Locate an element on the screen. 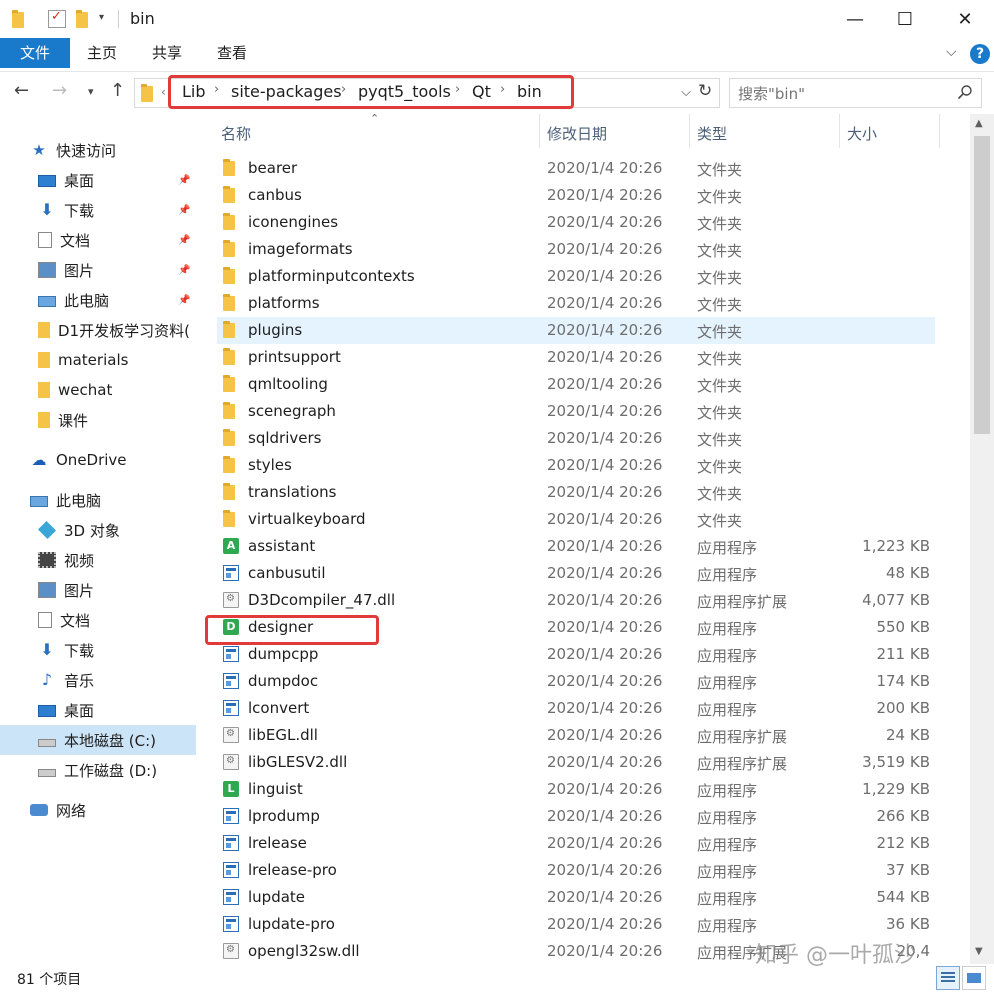 The image size is (994, 994). customize-toolbar-icon: ▾ is located at coordinates (101, 17).